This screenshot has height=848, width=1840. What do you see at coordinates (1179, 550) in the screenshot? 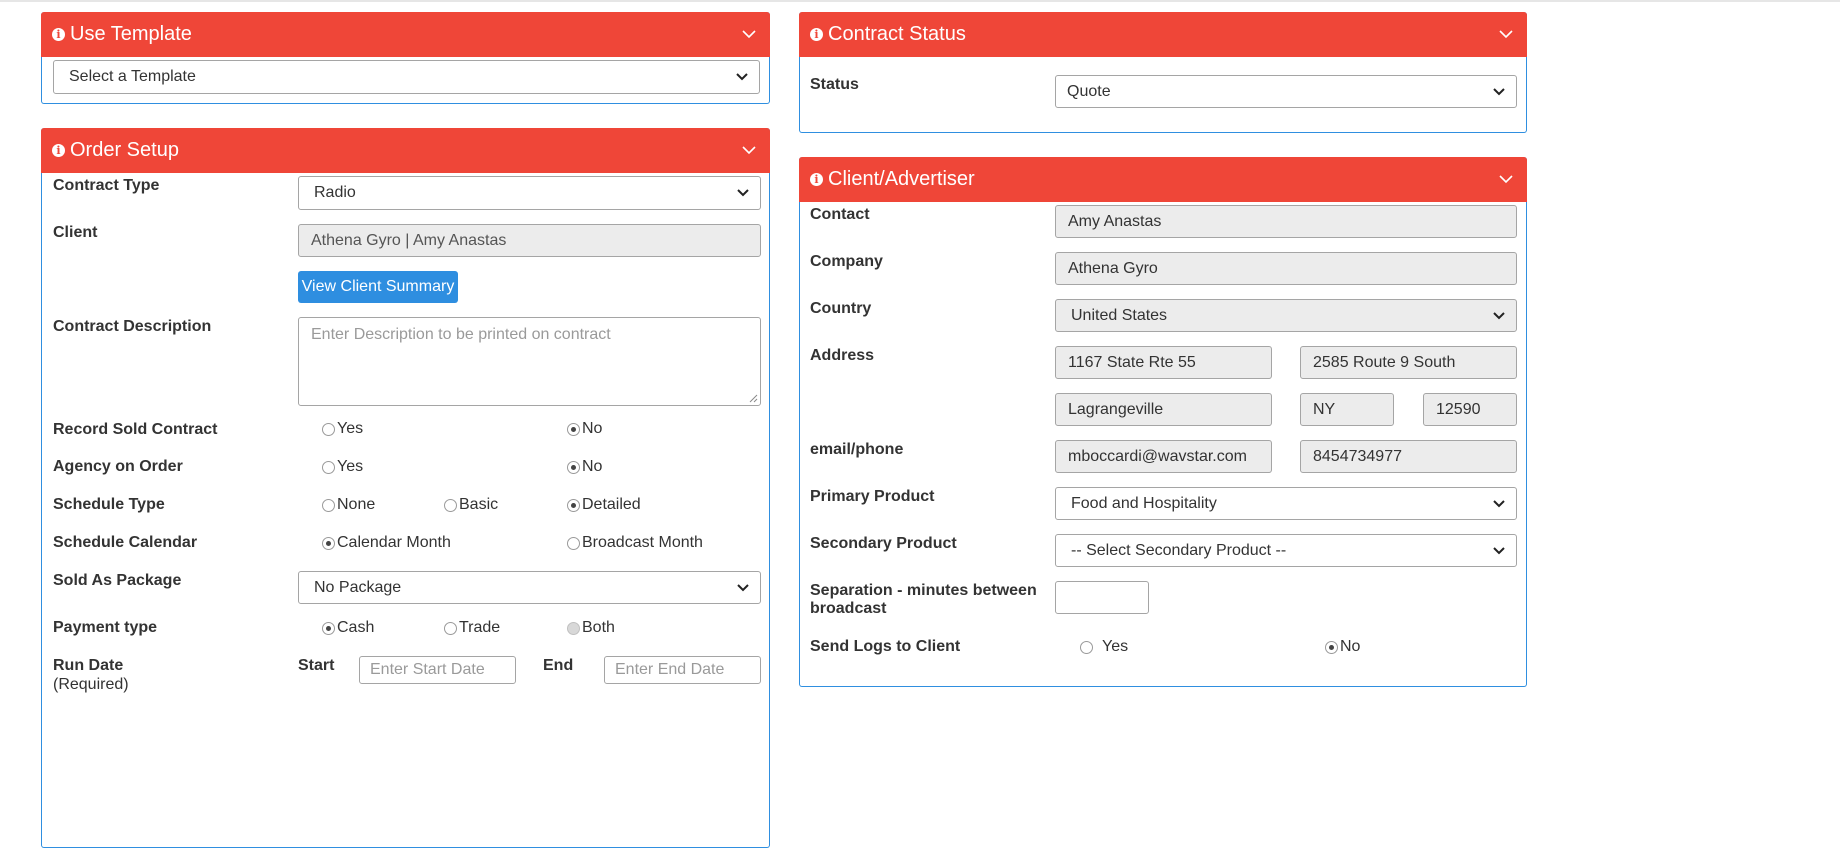
I see `secondary-product-value: -- Select Secondary Product --` at bounding box center [1179, 550].